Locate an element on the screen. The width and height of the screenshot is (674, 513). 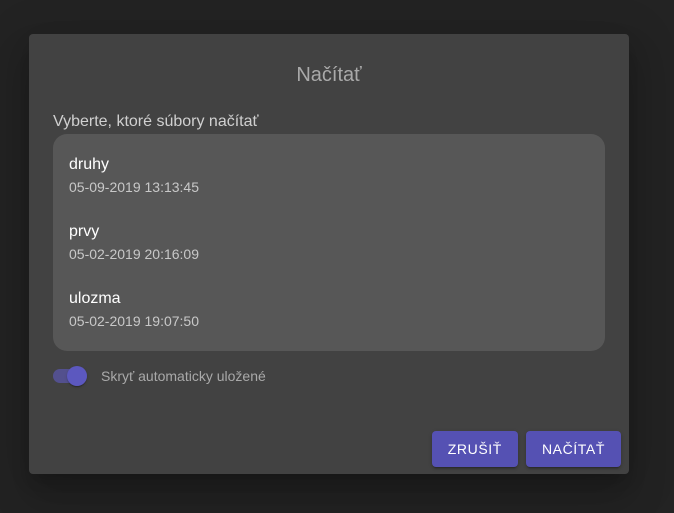
dialog-subtitle: Vyberte, ktoré súbory načítať is located at coordinates (156, 121).